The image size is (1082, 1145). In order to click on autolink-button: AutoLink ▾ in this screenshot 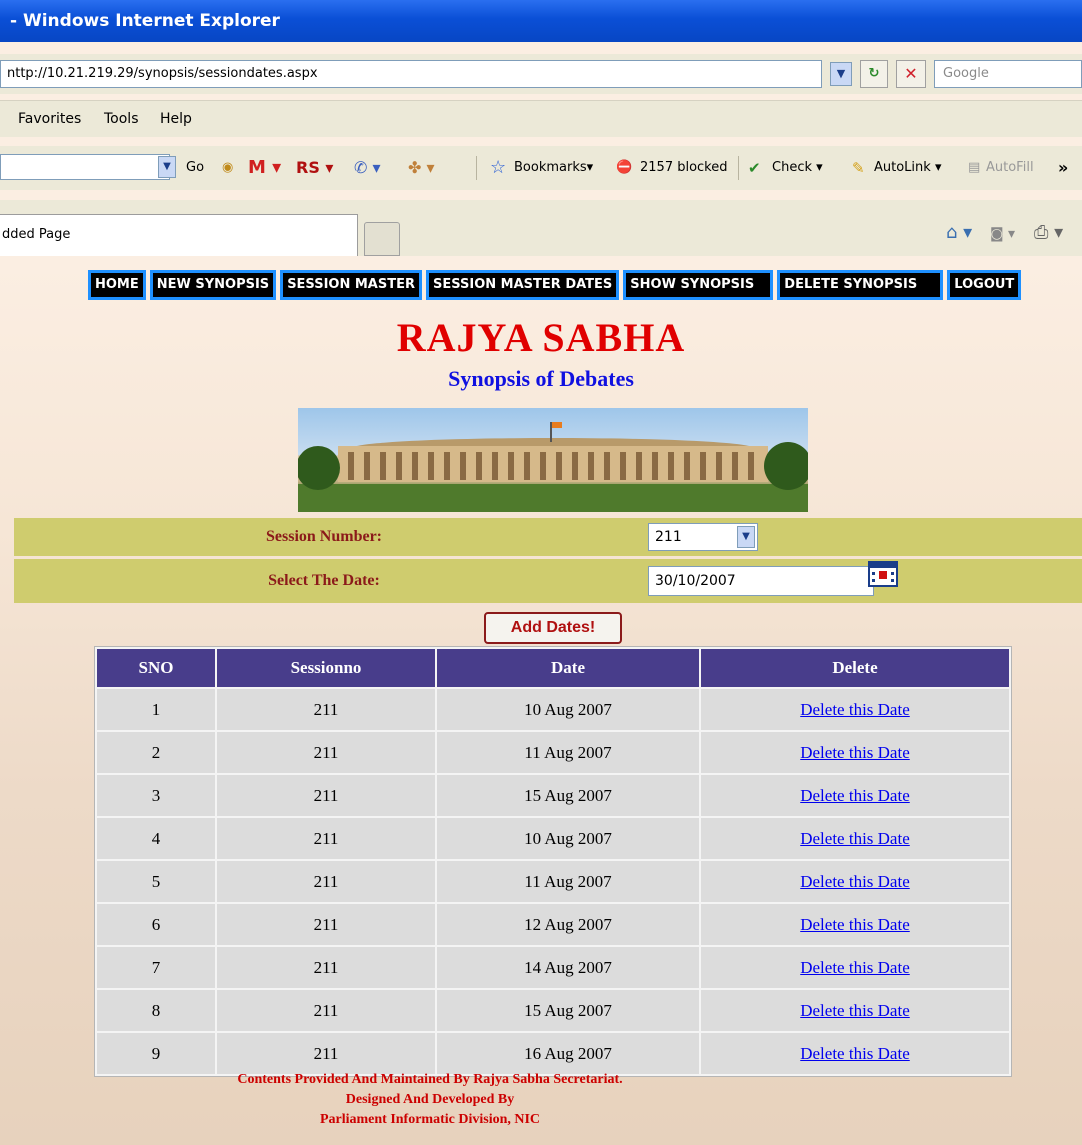, I will do `click(907, 168)`.